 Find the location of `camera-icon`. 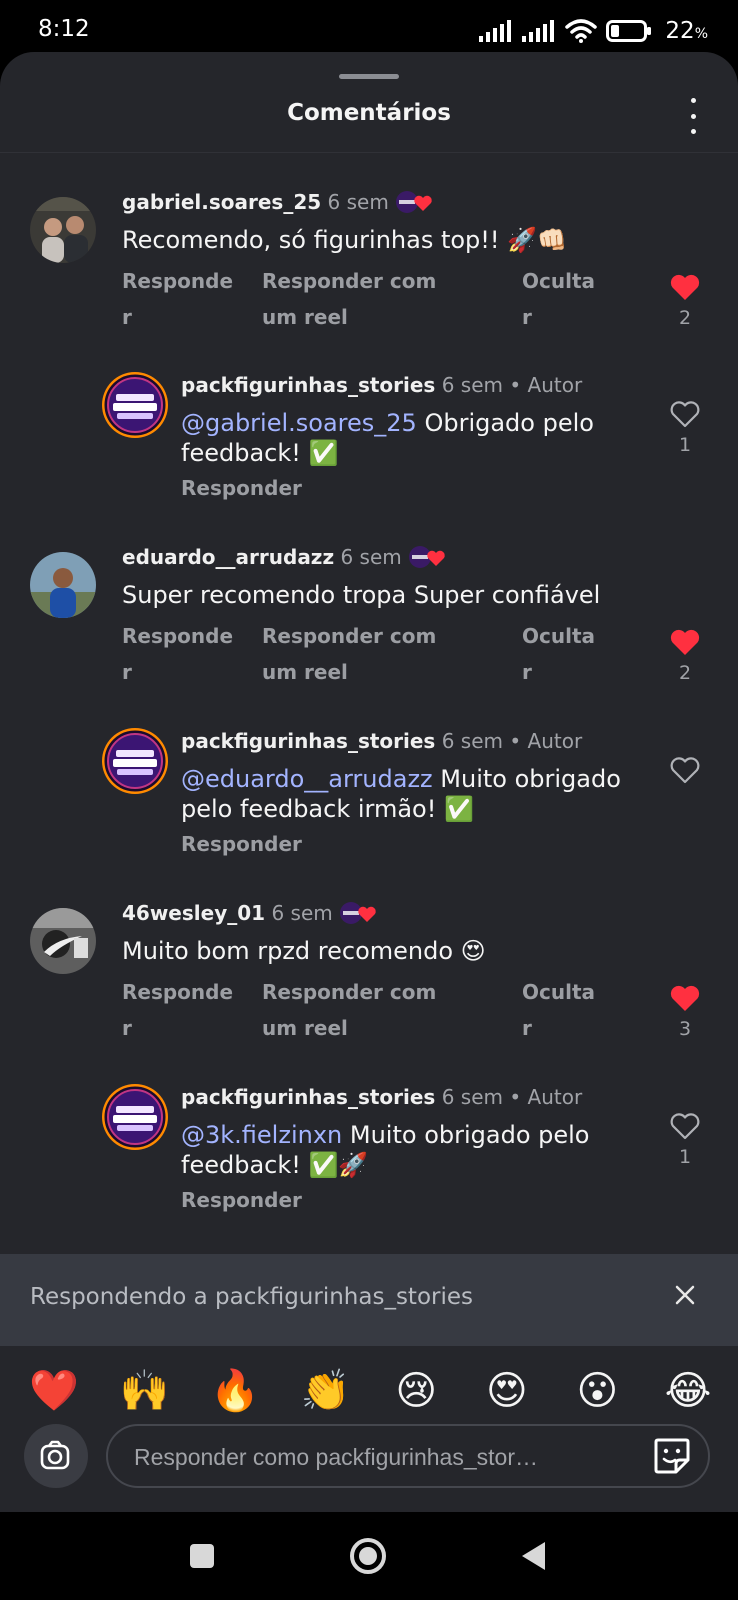

camera-icon is located at coordinates (55, 1455).